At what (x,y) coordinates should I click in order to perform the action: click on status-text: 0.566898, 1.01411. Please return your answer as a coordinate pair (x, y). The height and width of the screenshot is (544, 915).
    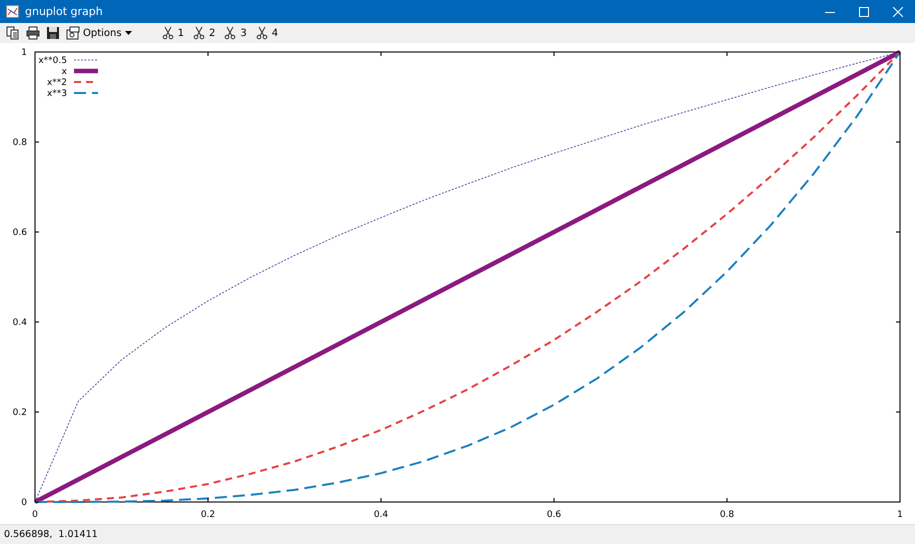
    Looking at the image, I should click on (51, 534).